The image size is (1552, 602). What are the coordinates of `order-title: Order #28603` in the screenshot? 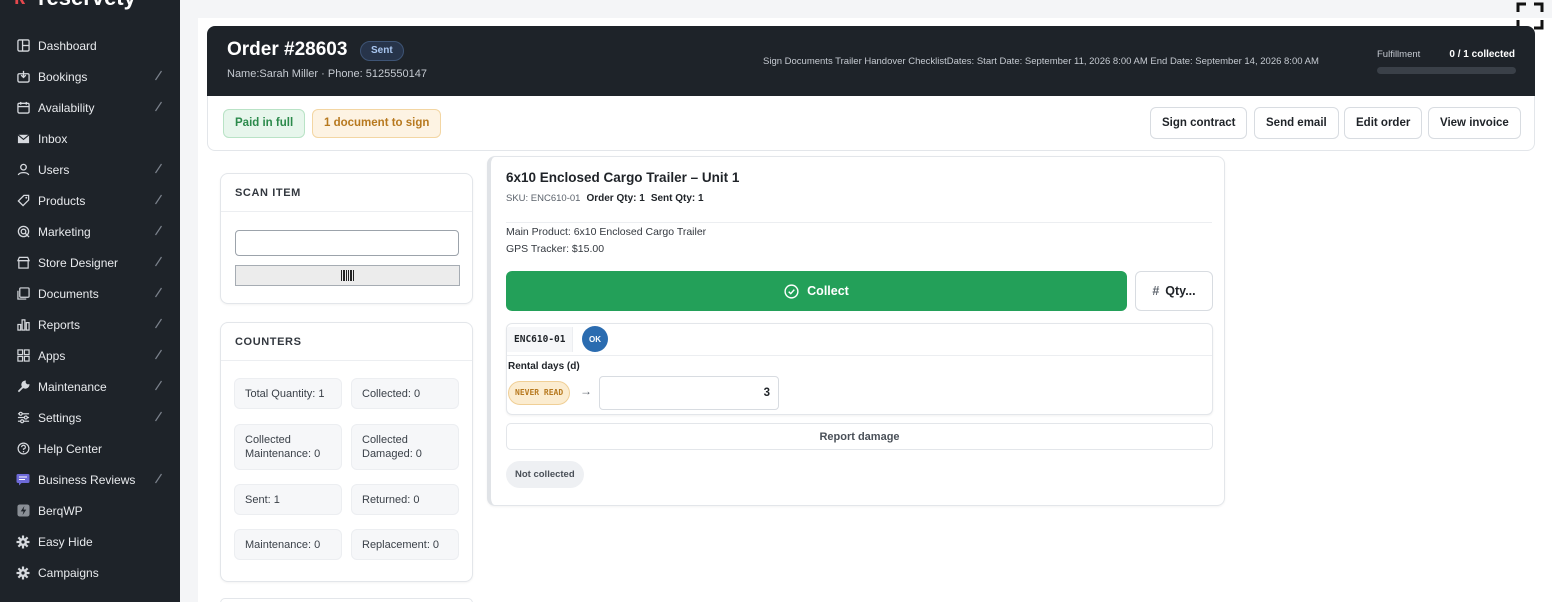 It's located at (287, 49).